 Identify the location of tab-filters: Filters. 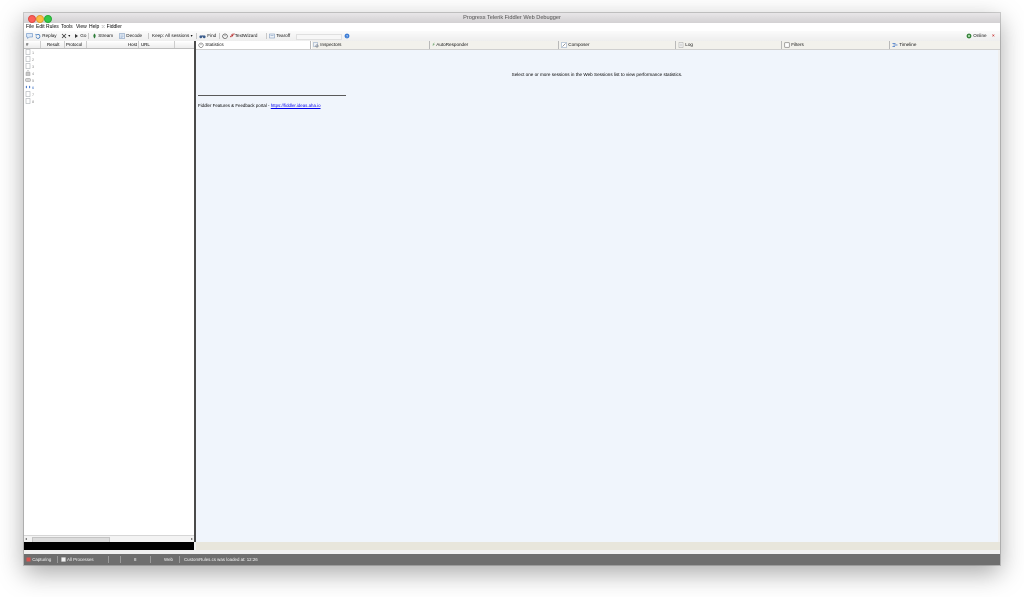
(836, 45).